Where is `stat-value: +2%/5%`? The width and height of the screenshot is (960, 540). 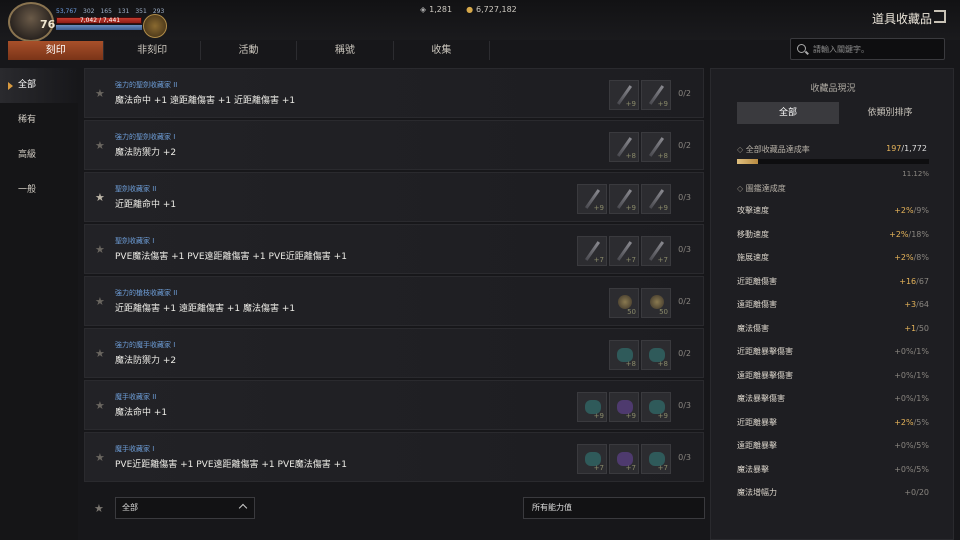
stat-value: +2%/5% is located at coordinates (911, 423).